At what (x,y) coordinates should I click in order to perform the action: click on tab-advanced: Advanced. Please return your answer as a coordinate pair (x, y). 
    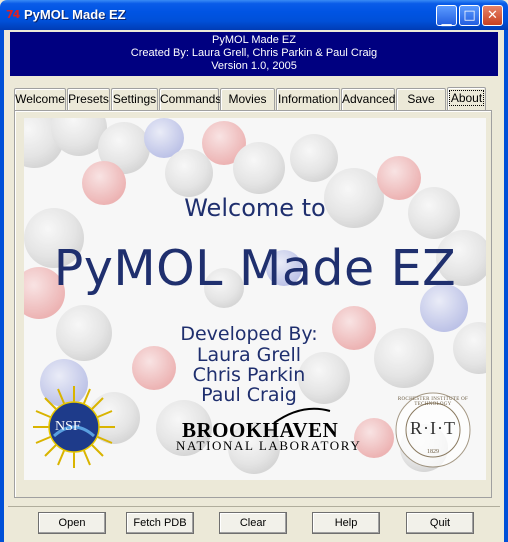
    Looking at the image, I should click on (368, 99).